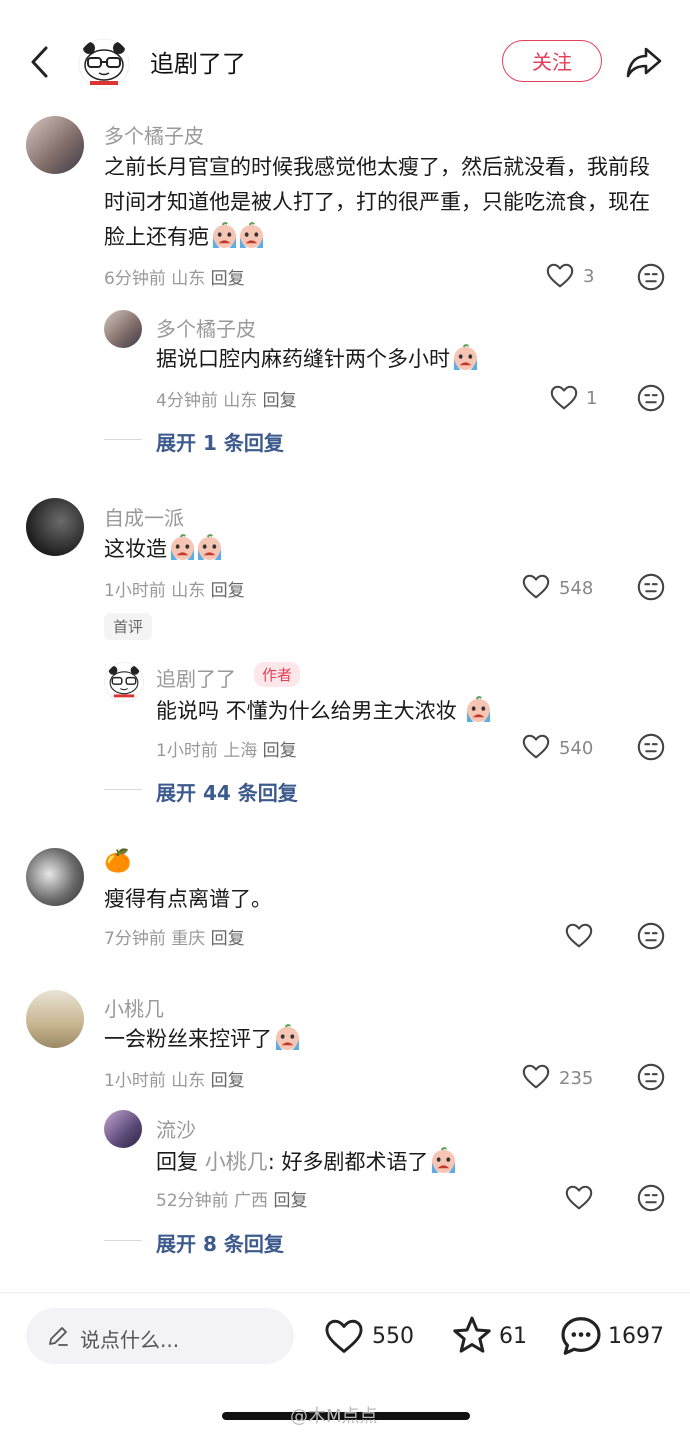  What do you see at coordinates (188, 939) in the screenshot?
I see `comment-location: 重庆` at bounding box center [188, 939].